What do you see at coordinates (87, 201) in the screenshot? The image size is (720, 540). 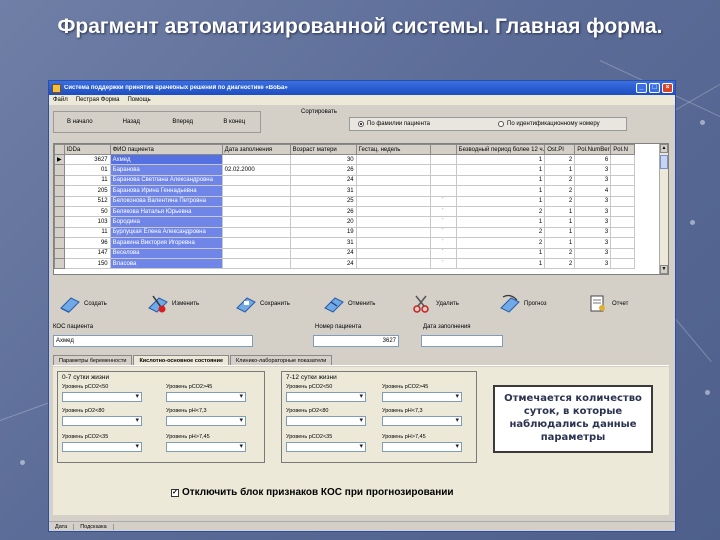 I see `table-cell: 512` at bounding box center [87, 201].